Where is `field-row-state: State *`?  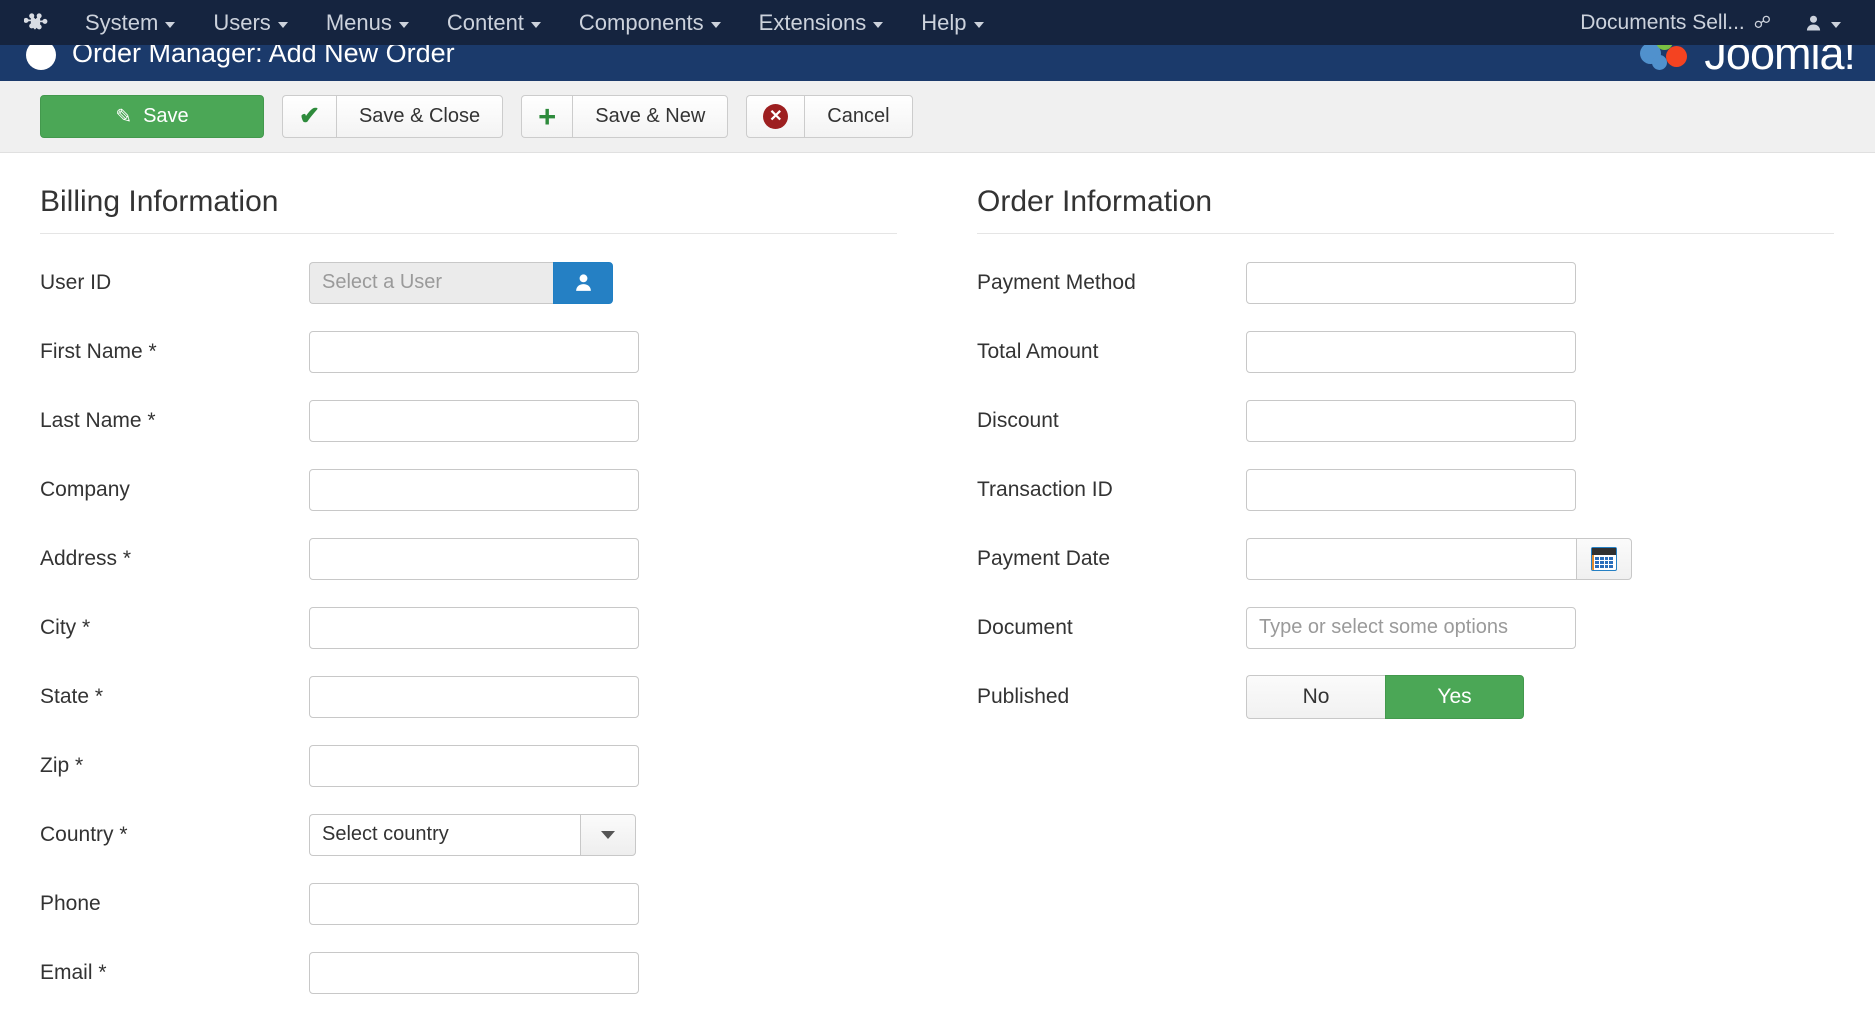
field-row-state: State * is located at coordinates (468, 696).